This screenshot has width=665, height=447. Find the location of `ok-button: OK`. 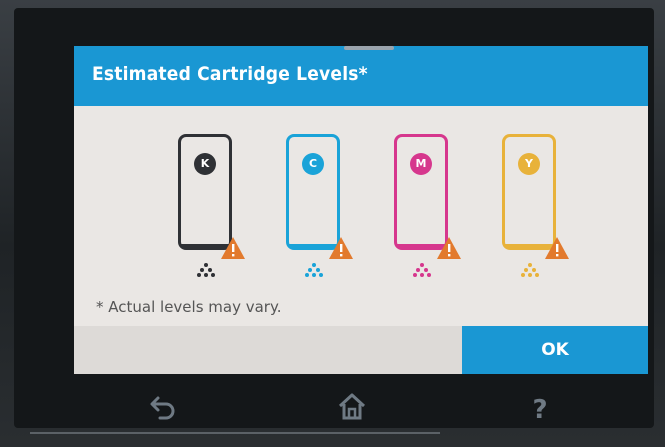

ok-button: OK is located at coordinates (555, 350).